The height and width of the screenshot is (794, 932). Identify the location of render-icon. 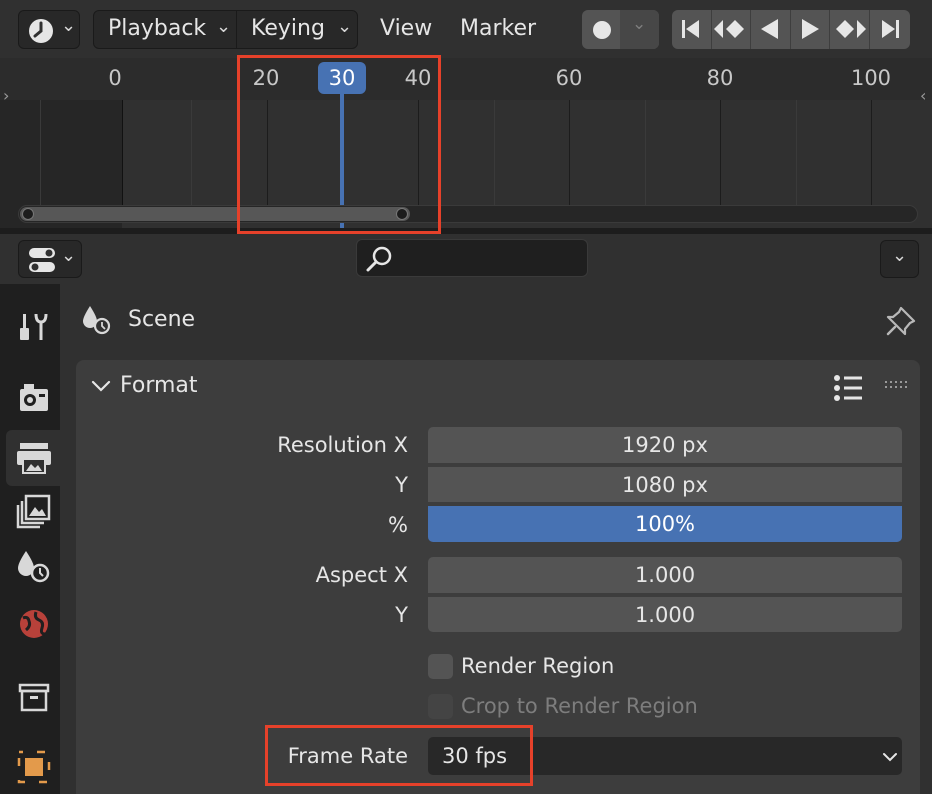
(34, 398).